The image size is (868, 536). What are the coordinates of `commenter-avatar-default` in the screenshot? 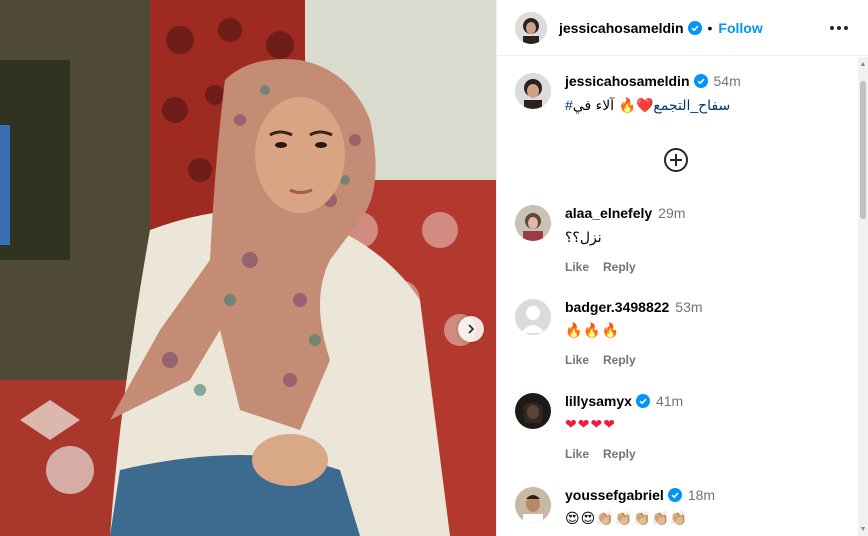 It's located at (533, 317).